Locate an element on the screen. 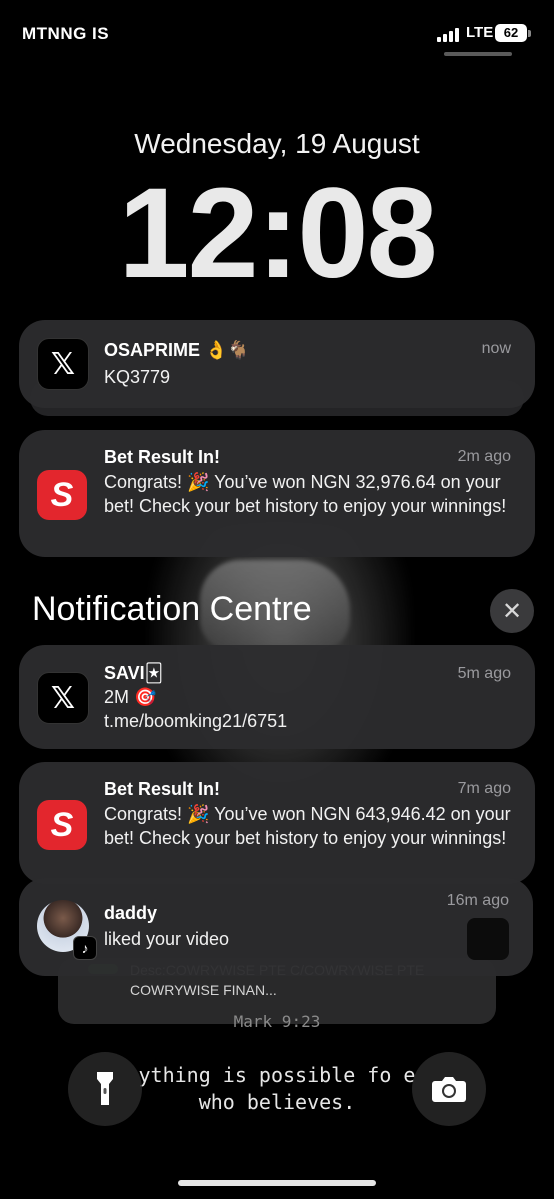  home-indicator is located at coordinates (277, 1183).